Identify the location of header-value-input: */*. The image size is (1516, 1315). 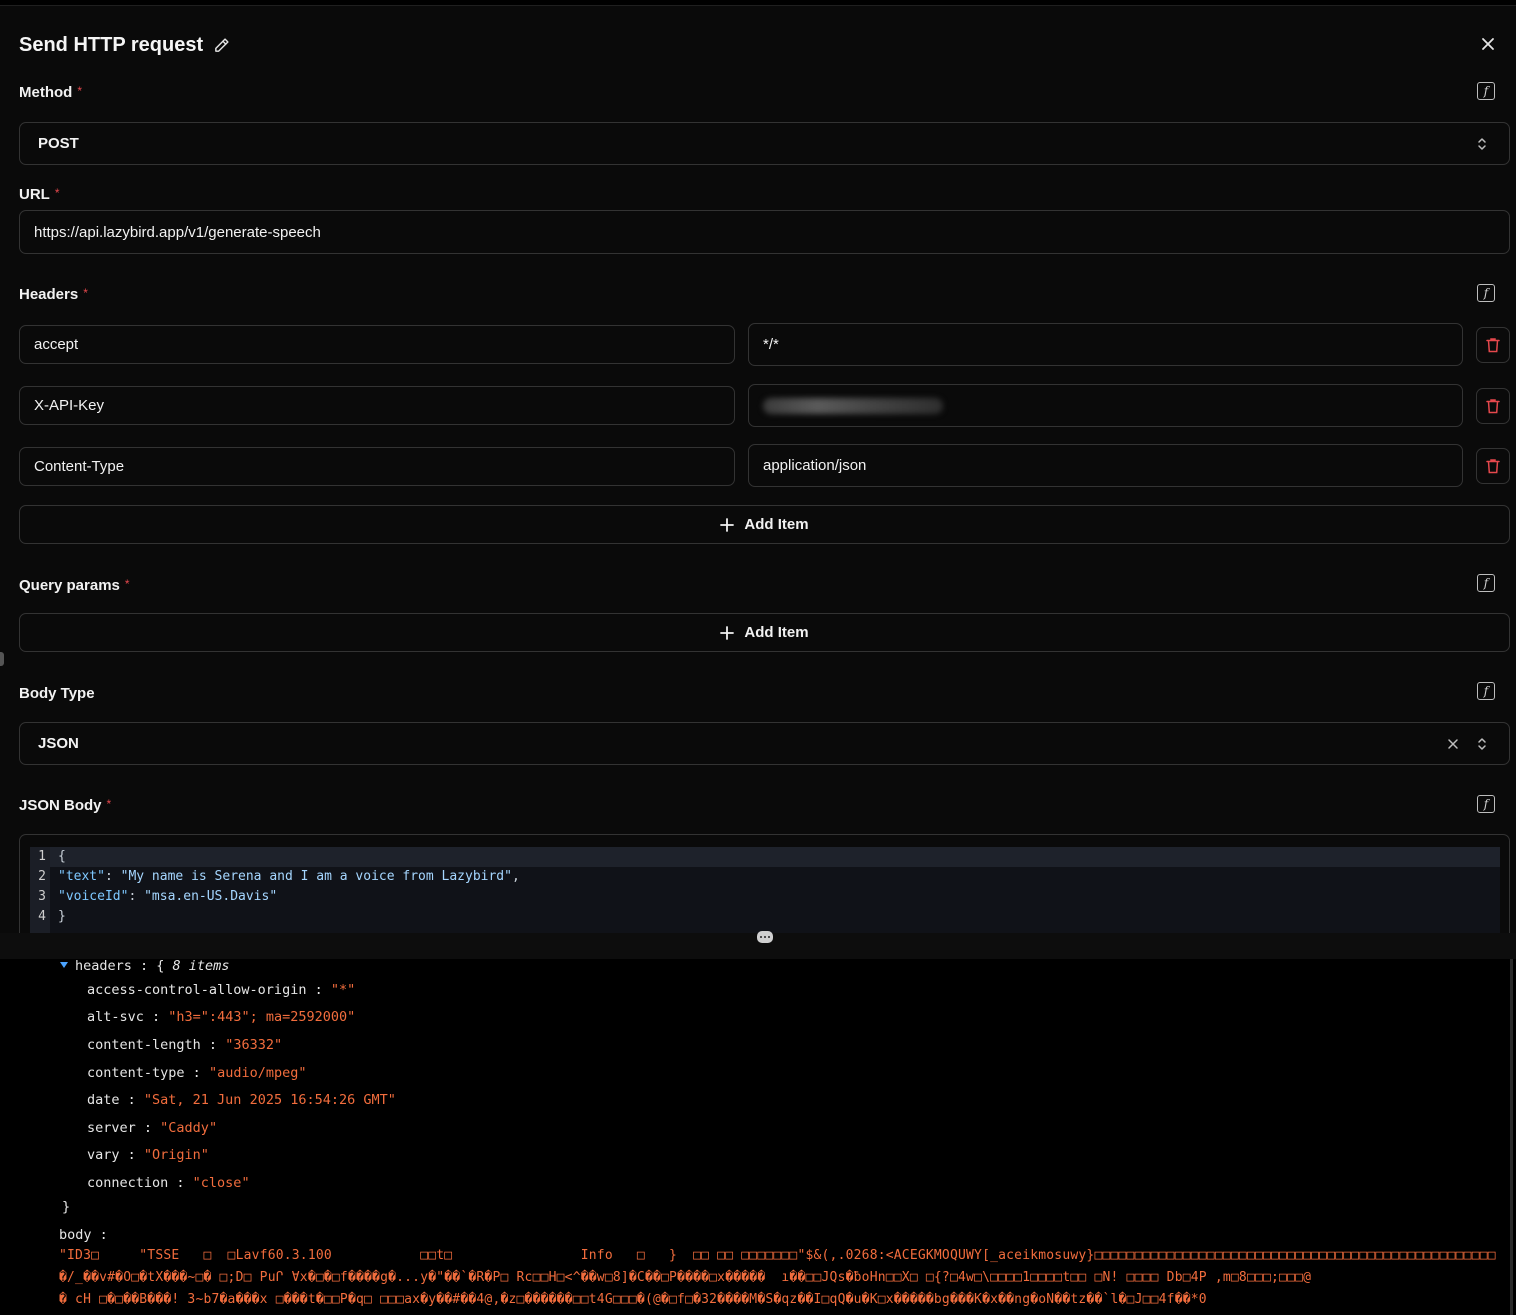
(1105, 344).